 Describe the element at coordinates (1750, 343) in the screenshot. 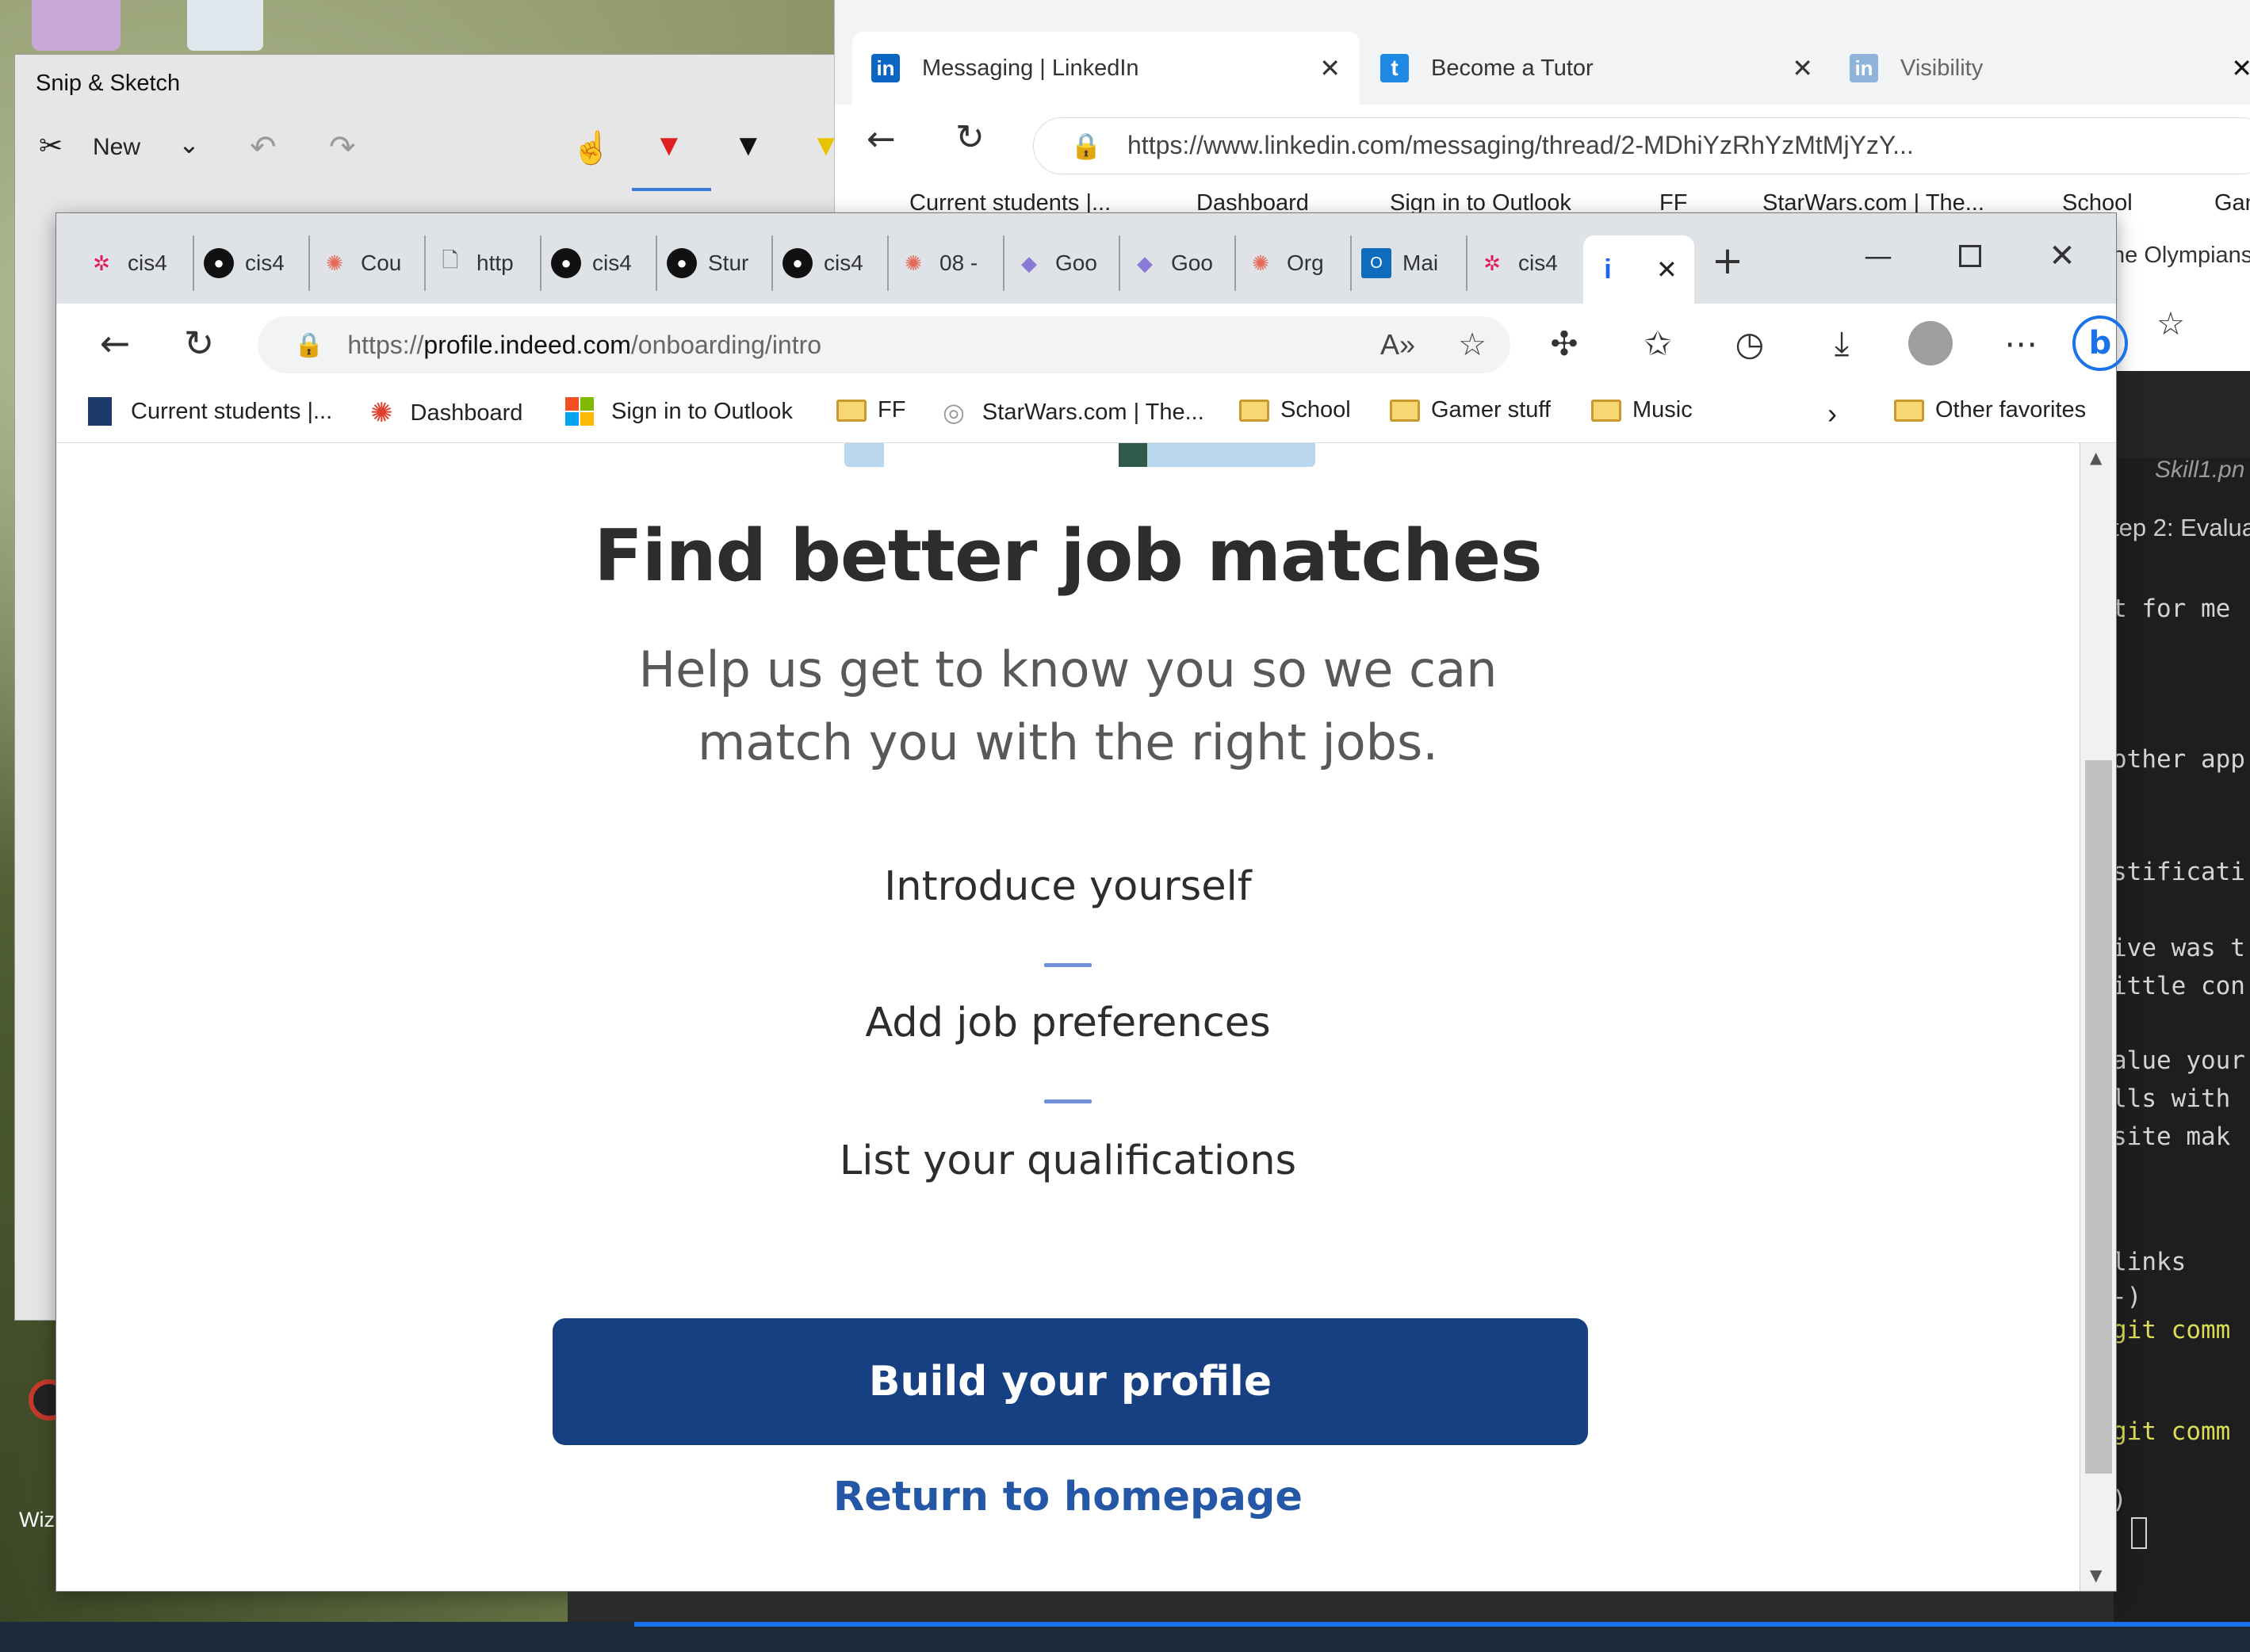

I see `history-icon: ◷` at that location.